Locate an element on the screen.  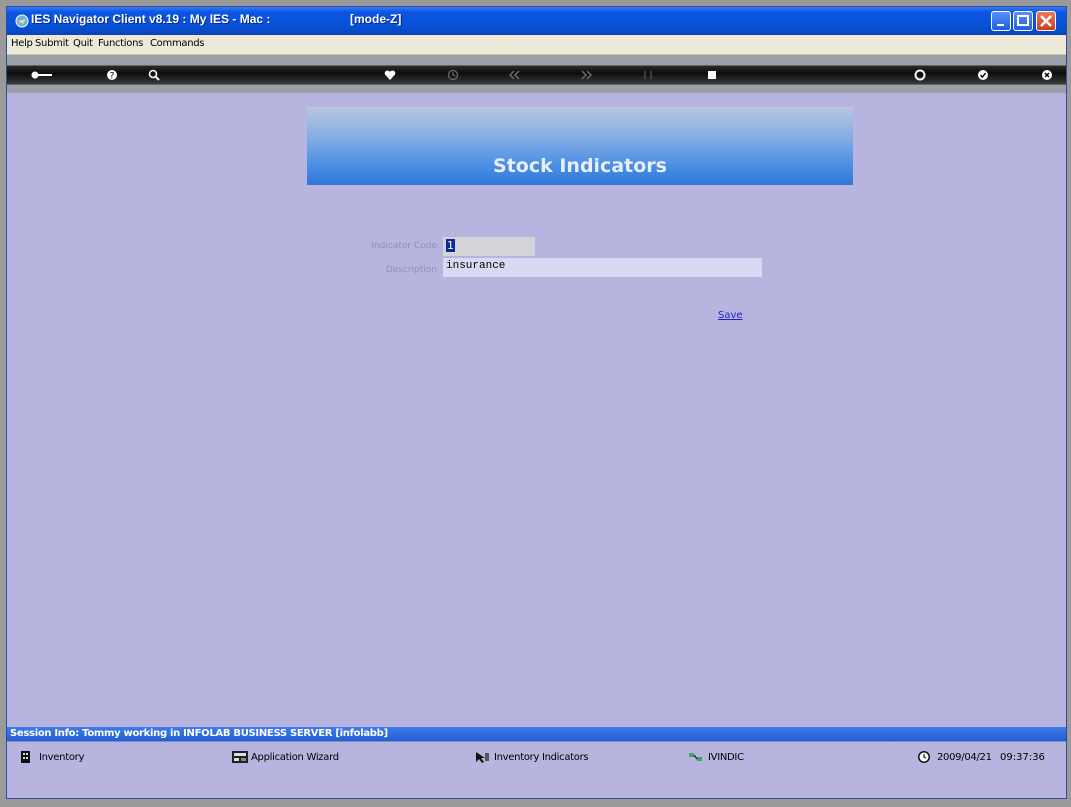
maximize-button is located at coordinates (1023, 21).